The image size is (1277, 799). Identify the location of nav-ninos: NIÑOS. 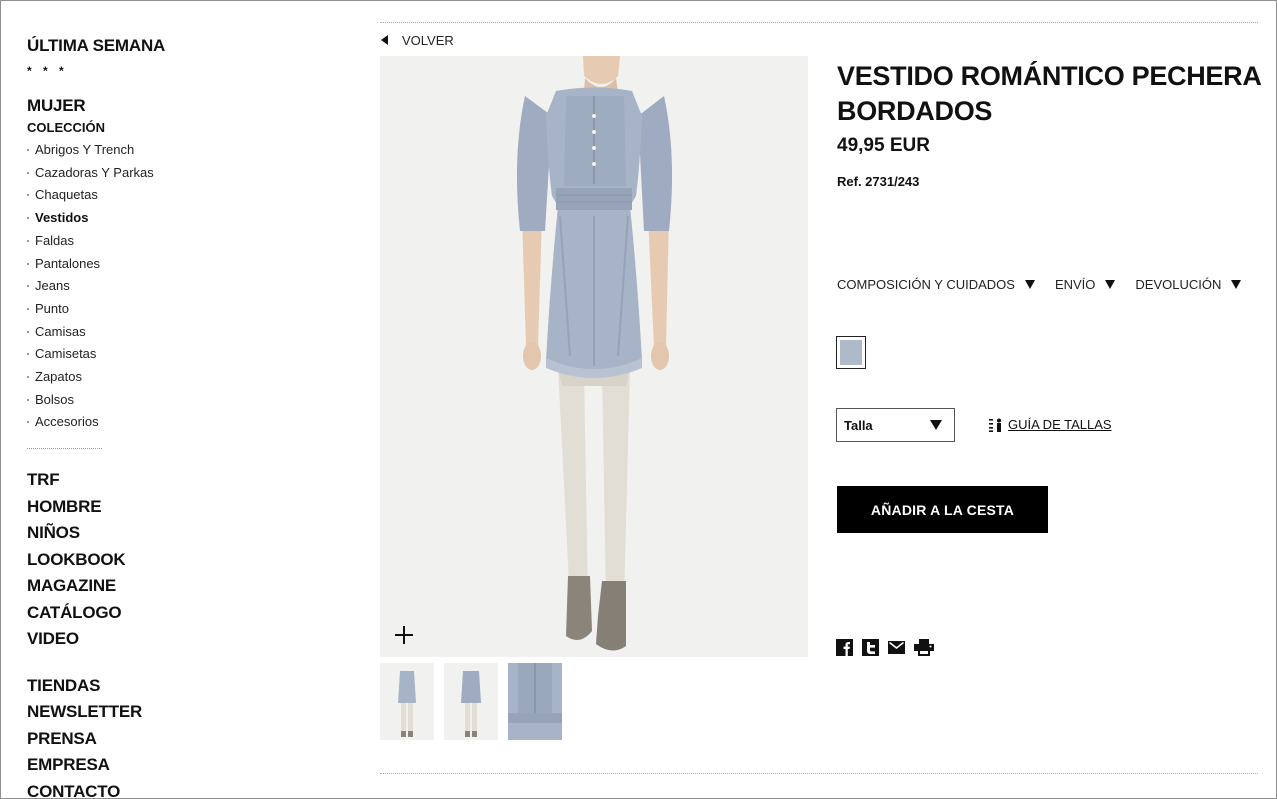
(127, 533).